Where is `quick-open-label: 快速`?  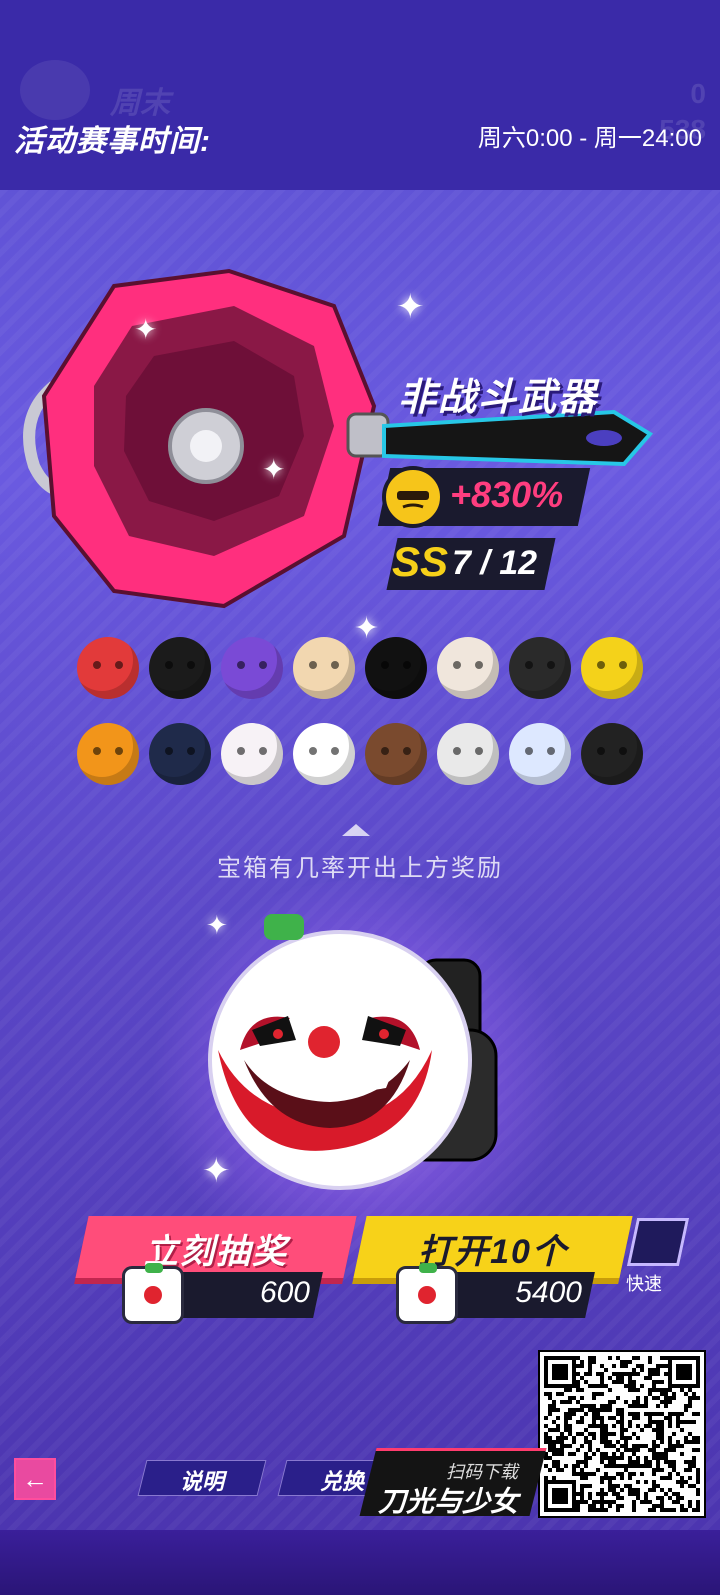 quick-open-label: 快速 is located at coordinates (644, 1284).